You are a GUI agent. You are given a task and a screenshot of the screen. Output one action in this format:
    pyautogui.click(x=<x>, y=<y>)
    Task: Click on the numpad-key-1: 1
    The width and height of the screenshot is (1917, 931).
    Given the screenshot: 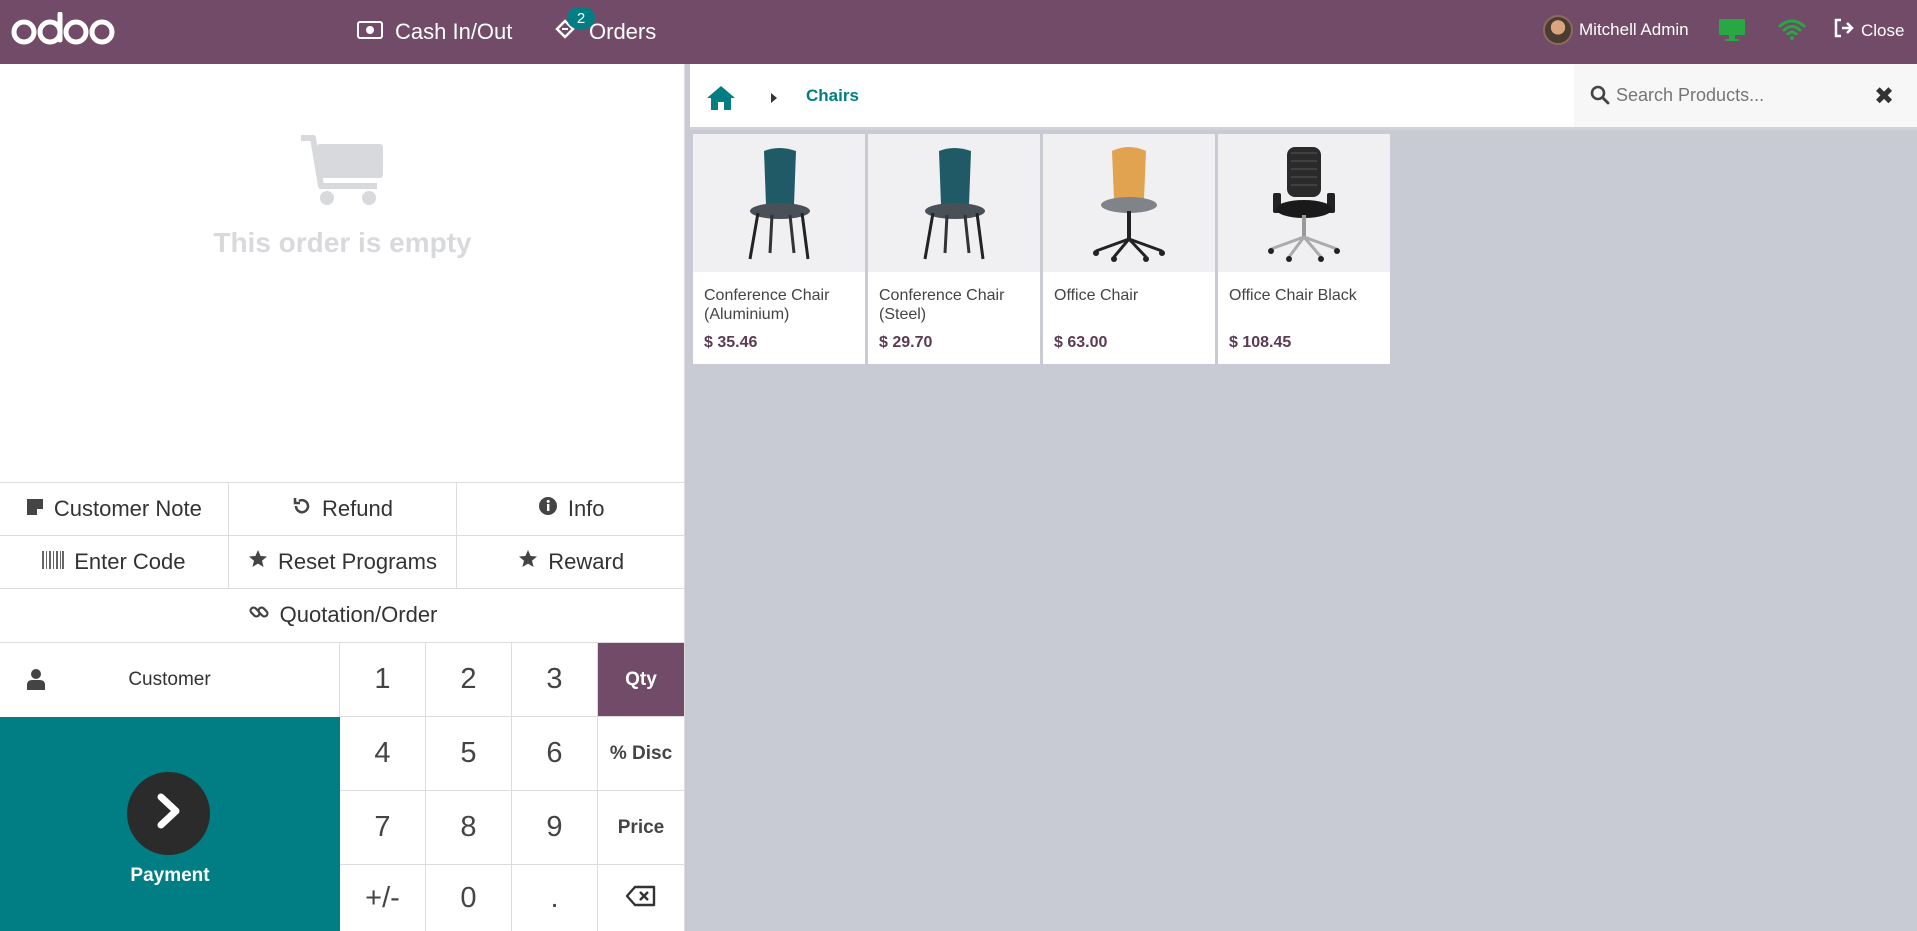 What is the action you would take?
    pyautogui.click(x=383, y=680)
    